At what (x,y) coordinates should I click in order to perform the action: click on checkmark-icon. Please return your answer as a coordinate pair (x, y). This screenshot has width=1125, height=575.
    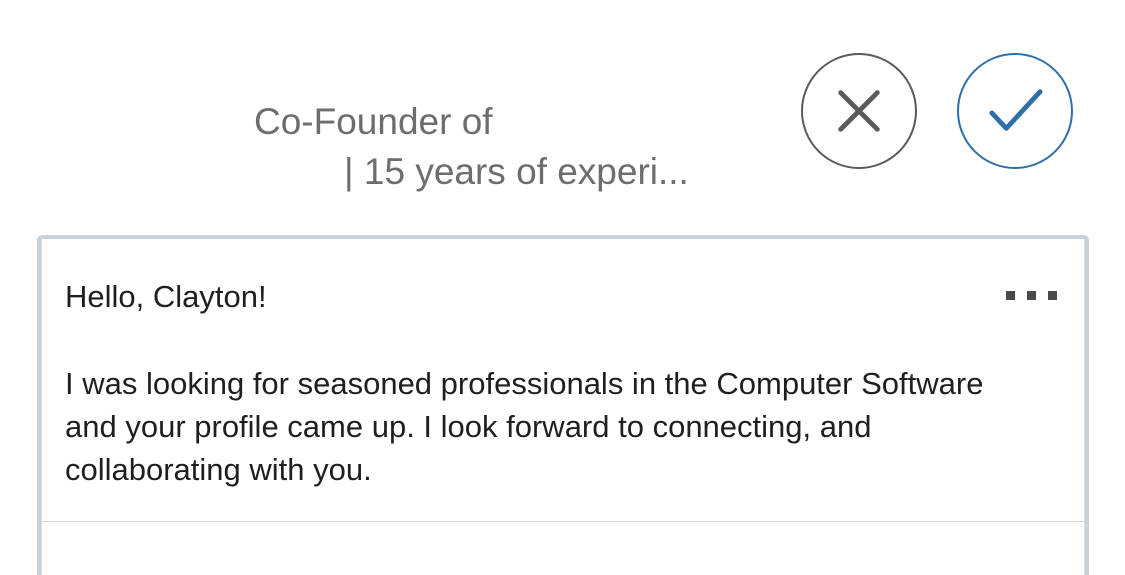
    Looking at the image, I should click on (1016, 110).